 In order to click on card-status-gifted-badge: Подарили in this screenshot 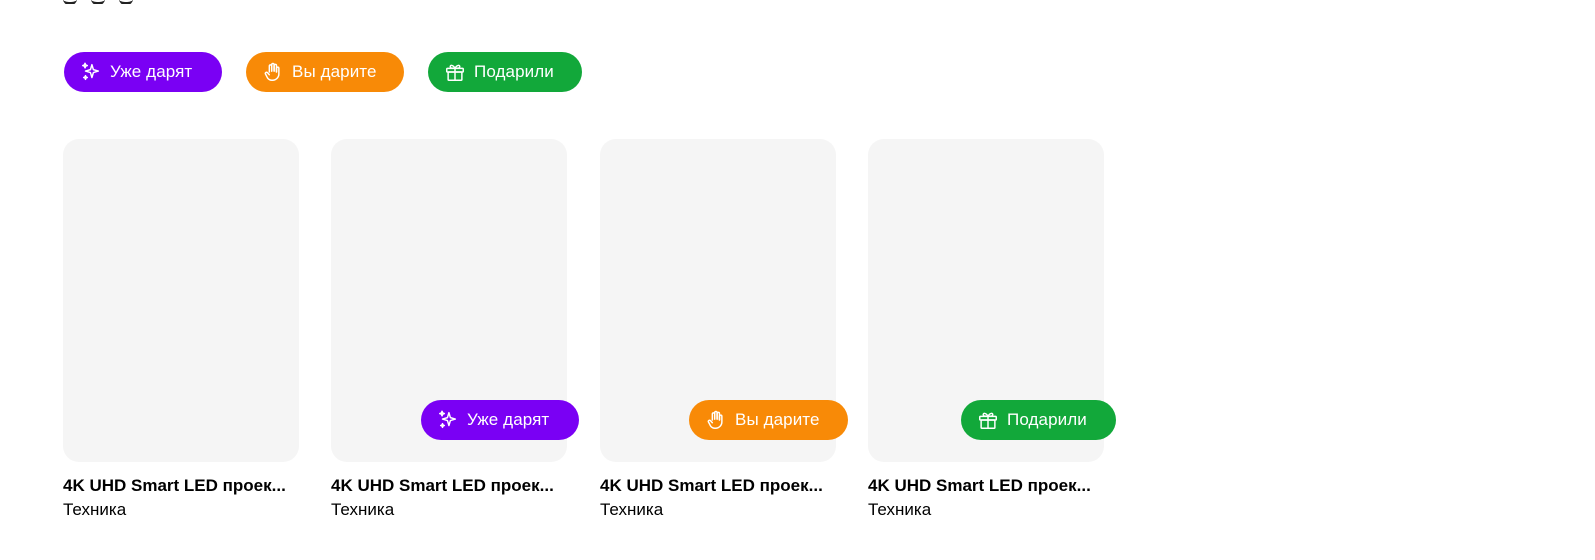, I will do `click(1038, 420)`.